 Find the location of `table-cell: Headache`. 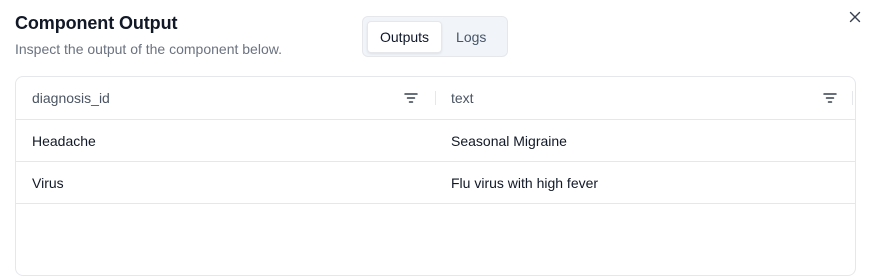

table-cell: Headache is located at coordinates (225, 140).